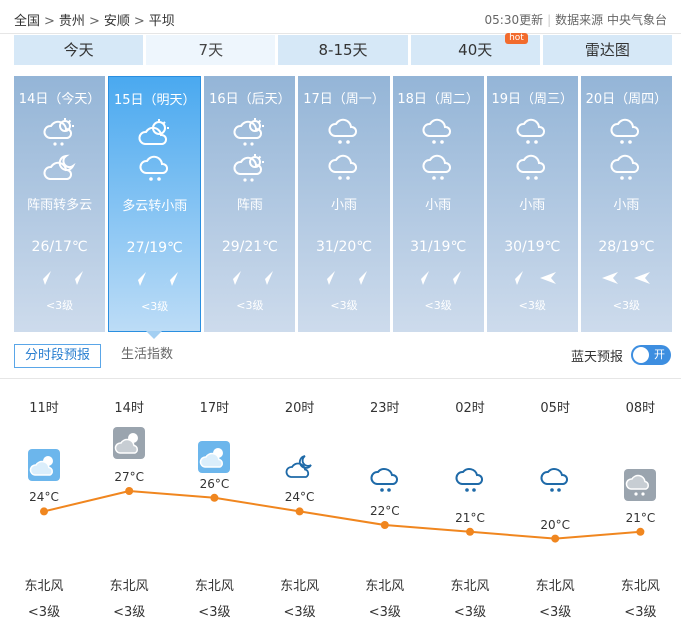 The height and width of the screenshot is (644, 681). I want to click on hour-temperature: 22°C, so click(384, 511).